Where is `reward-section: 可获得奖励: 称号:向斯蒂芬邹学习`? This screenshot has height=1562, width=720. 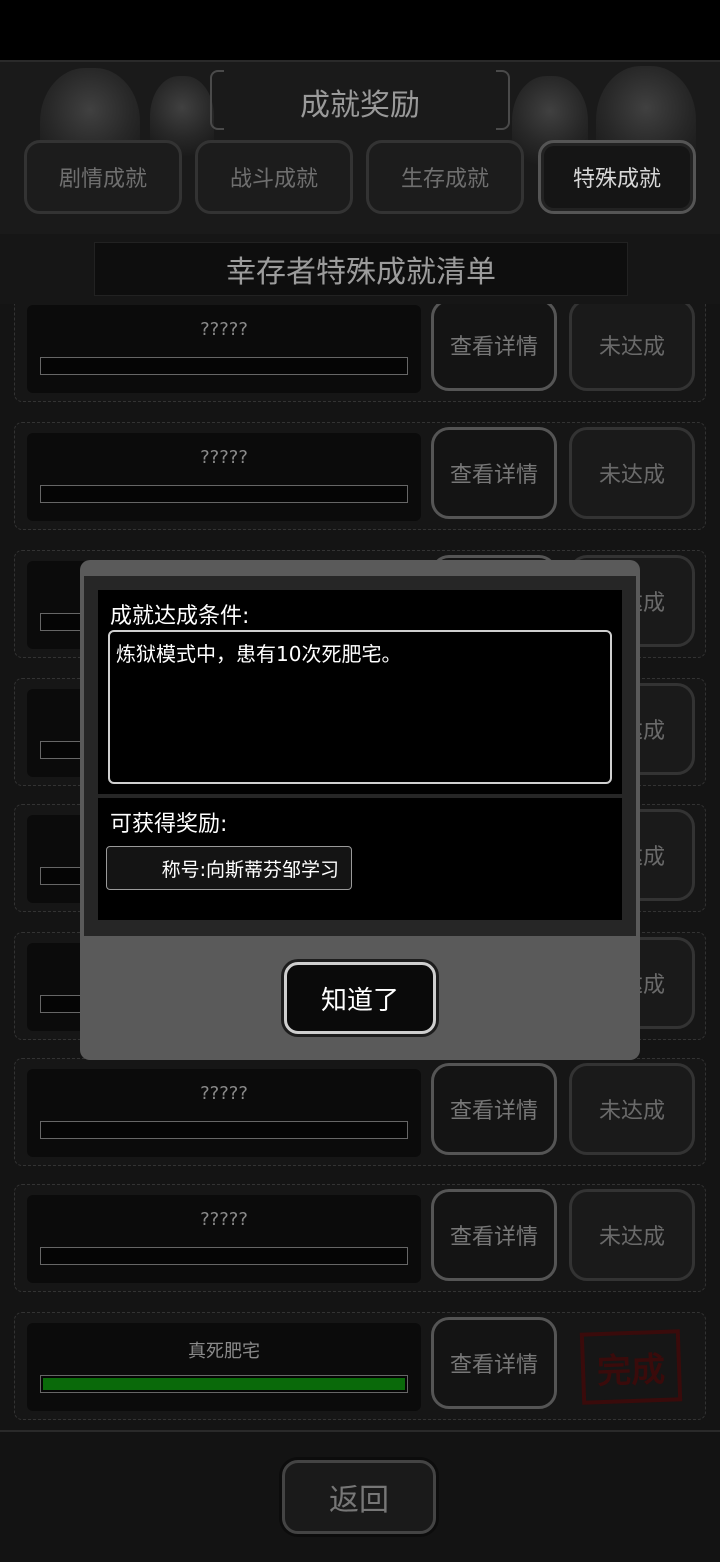
reward-section: 可获得奖励: 称号:向斯蒂芬邹学习 is located at coordinates (360, 859).